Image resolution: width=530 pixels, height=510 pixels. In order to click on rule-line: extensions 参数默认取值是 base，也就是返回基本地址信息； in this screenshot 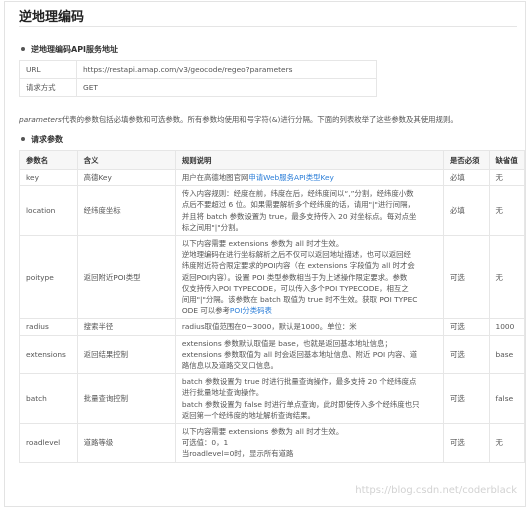, I will do `click(286, 343)`.